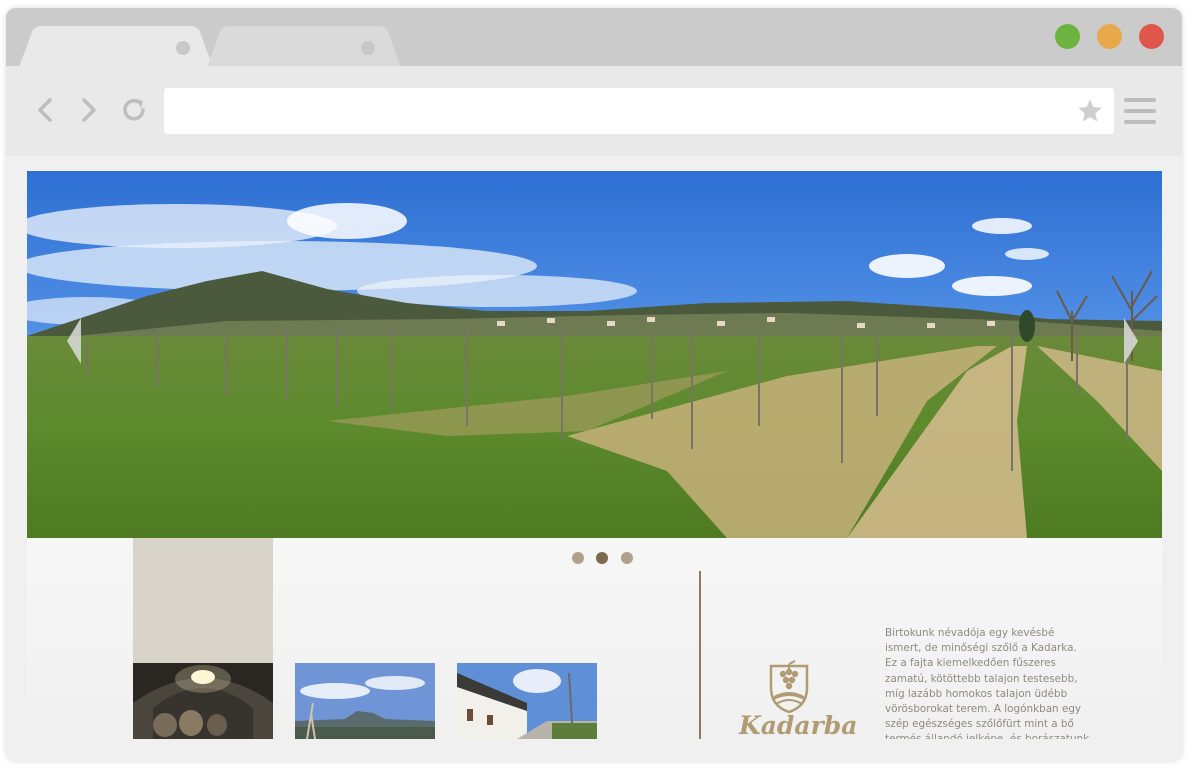  What do you see at coordinates (700, 655) in the screenshot?
I see `content-divider` at bounding box center [700, 655].